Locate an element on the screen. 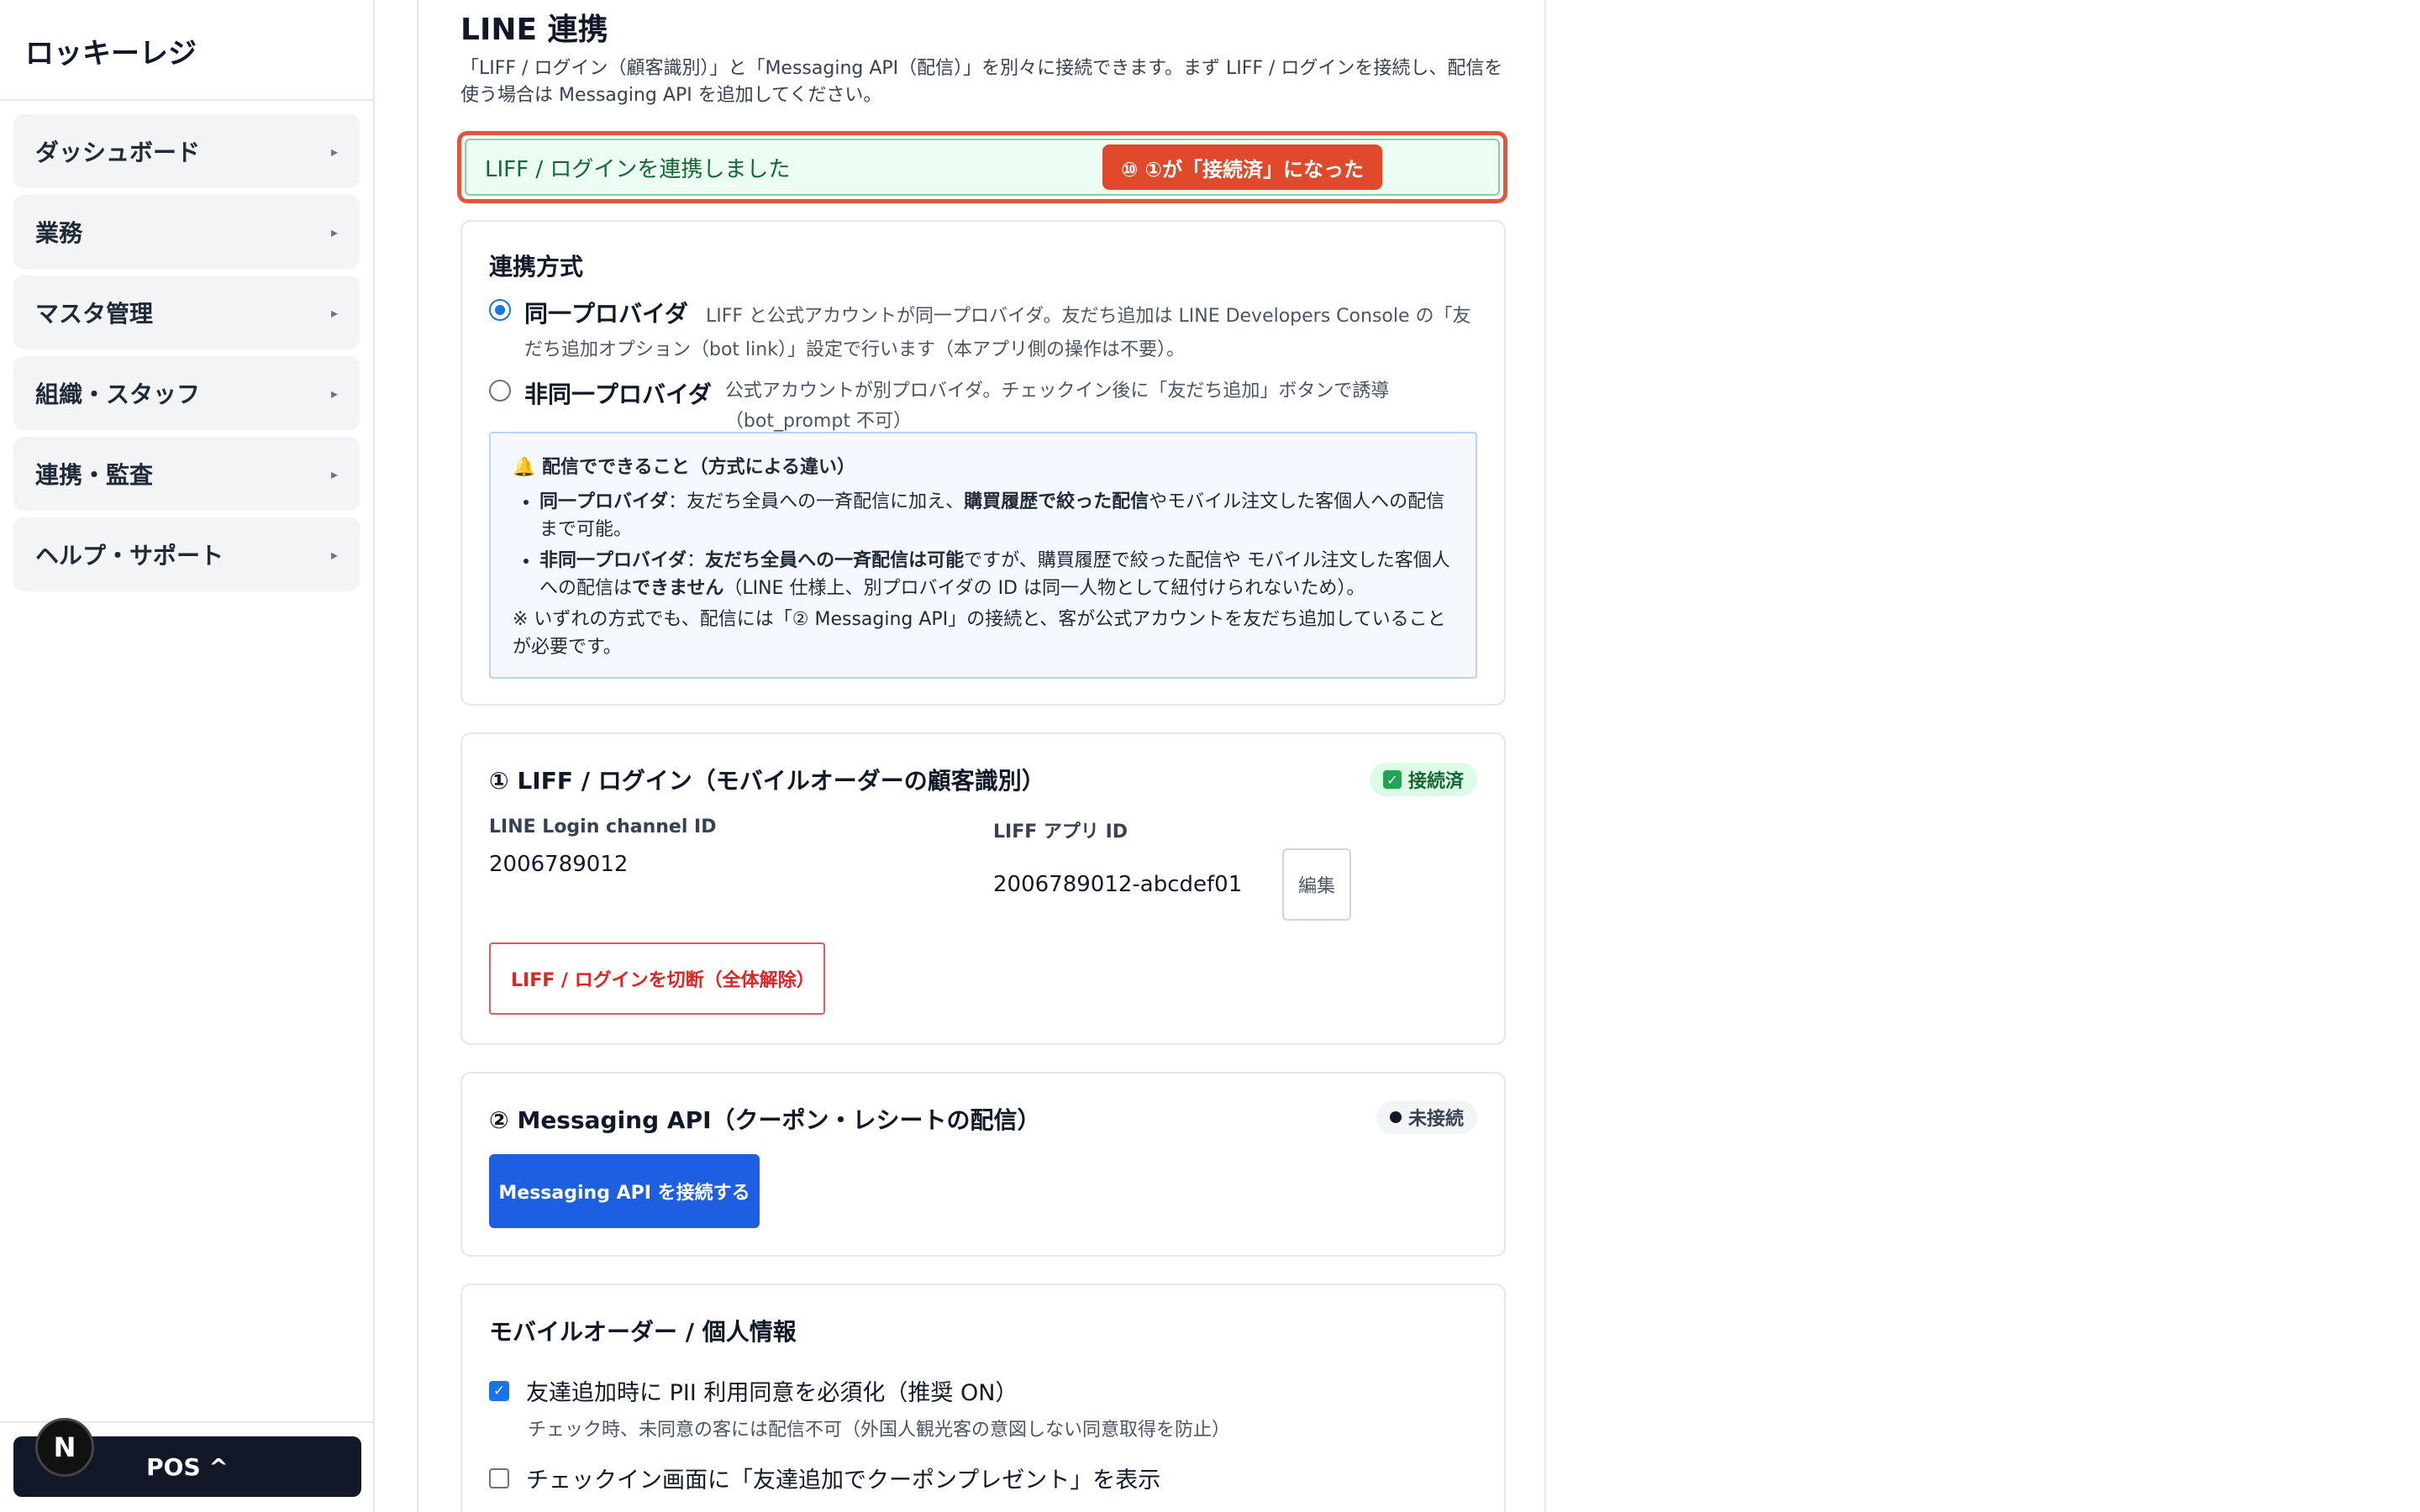 The width and height of the screenshot is (2420, 1512). radio-label: 非同一プロバイダ is located at coordinates (618, 394).